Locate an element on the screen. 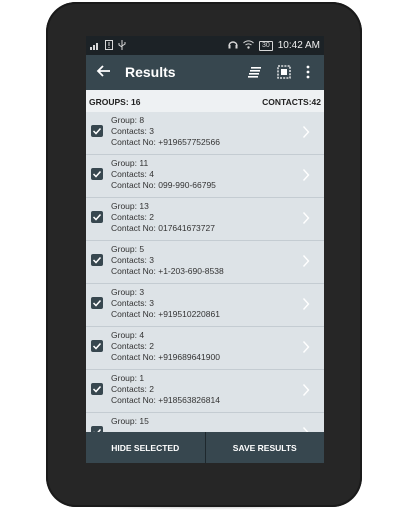 The image size is (409, 512). group-label: Group: 15 is located at coordinates (130, 421).